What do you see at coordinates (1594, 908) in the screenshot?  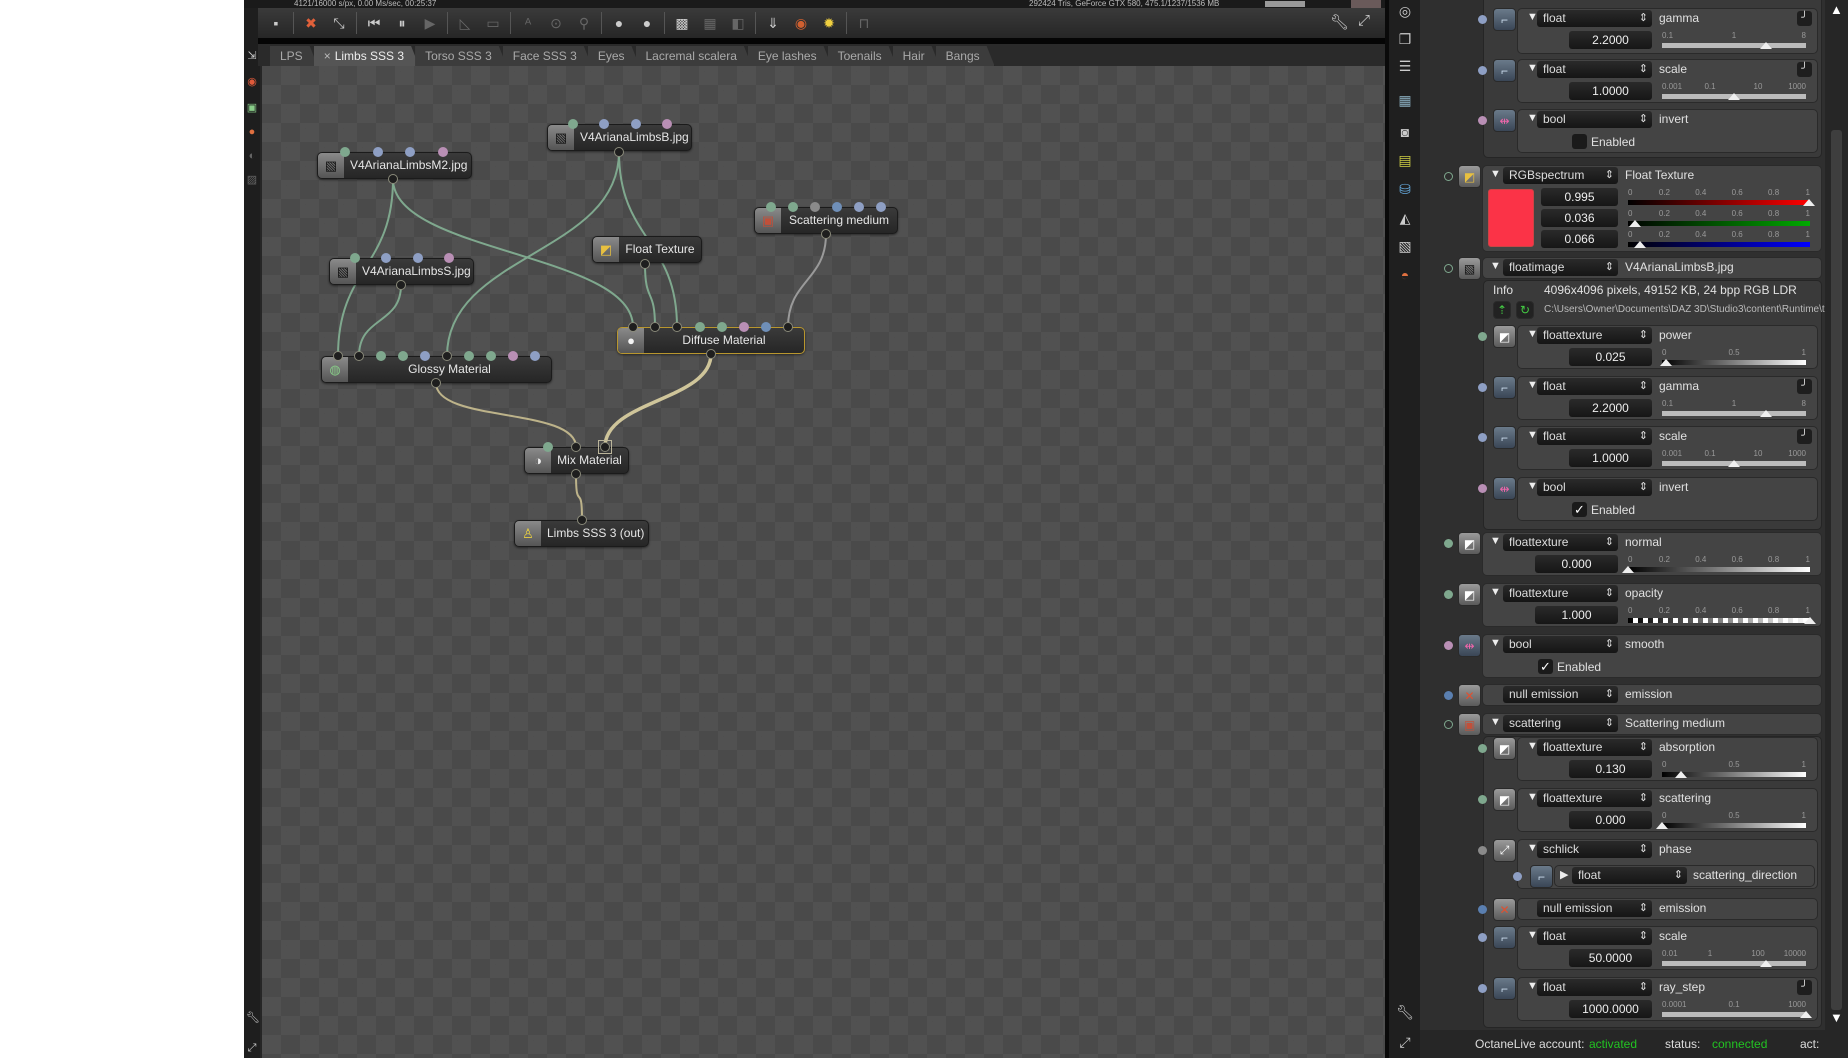 I see `type-select: null emission ⇕` at bounding box center [1594, 908].